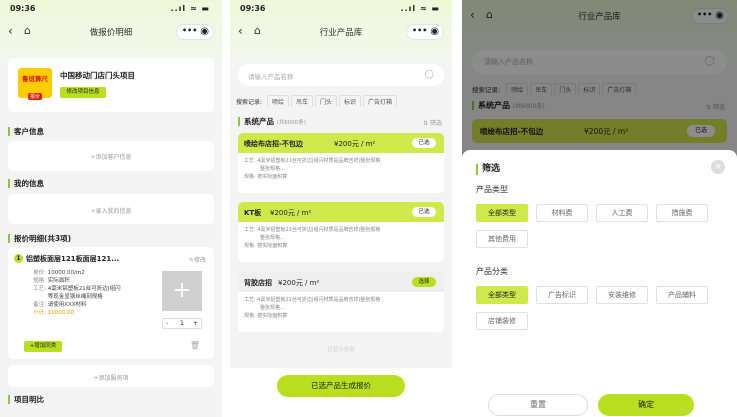 Image resolution: width=737 pixels, height=417 pixels. What do you see at coordinates (259, 121) in the screenshot?
I see `system-products-label: 系统产品` at bounding box center [259, 121].